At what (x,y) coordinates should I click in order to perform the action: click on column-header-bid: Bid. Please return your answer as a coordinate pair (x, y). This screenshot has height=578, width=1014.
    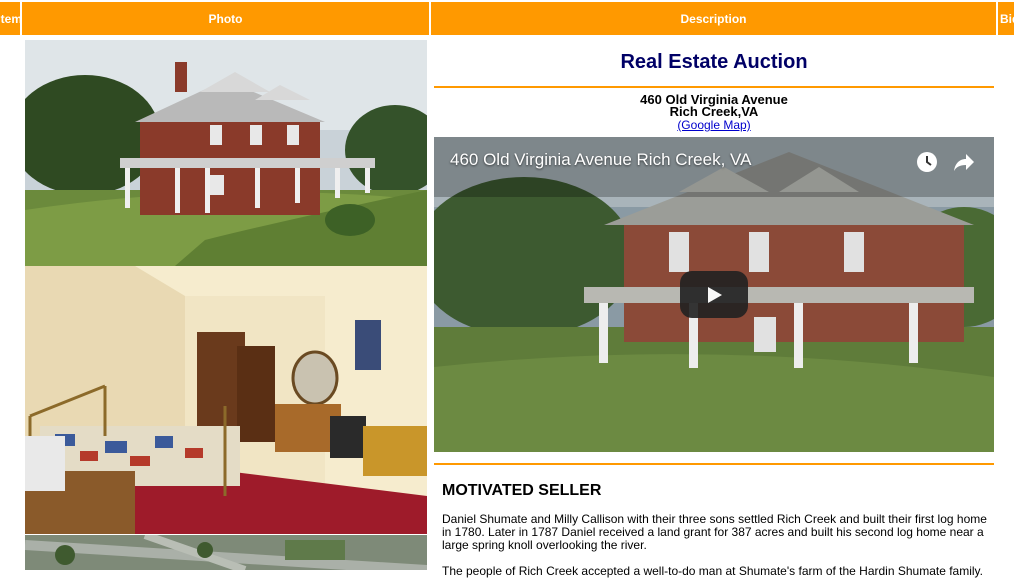
    Looking at the image, I should click on (1006, 18).